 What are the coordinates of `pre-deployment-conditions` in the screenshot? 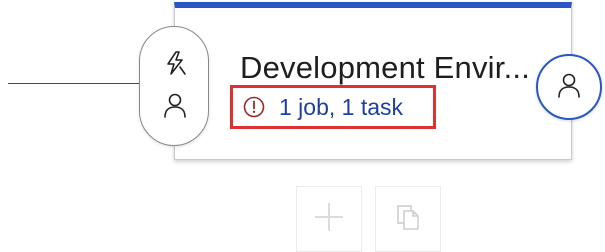 It's located at (174, 86).